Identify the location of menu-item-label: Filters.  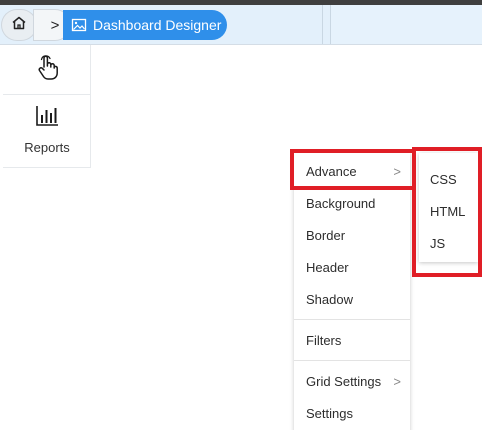
(324, 340).